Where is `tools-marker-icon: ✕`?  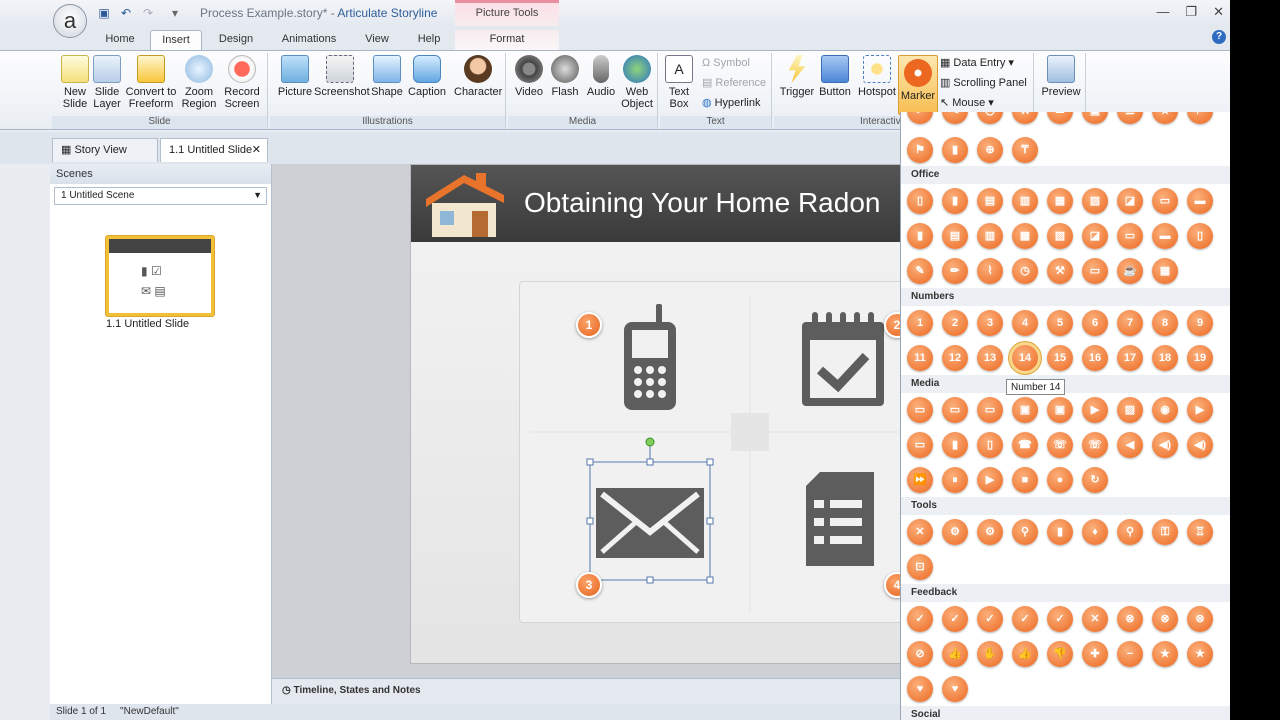
tools-marker-icon: ✕ is located at coordinates (920, 532).